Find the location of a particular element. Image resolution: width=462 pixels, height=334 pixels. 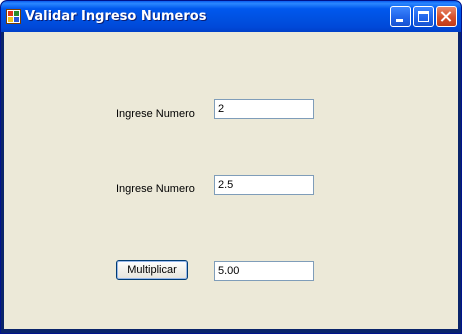

result-field: 5.00 is located at coordinates (264, 271).